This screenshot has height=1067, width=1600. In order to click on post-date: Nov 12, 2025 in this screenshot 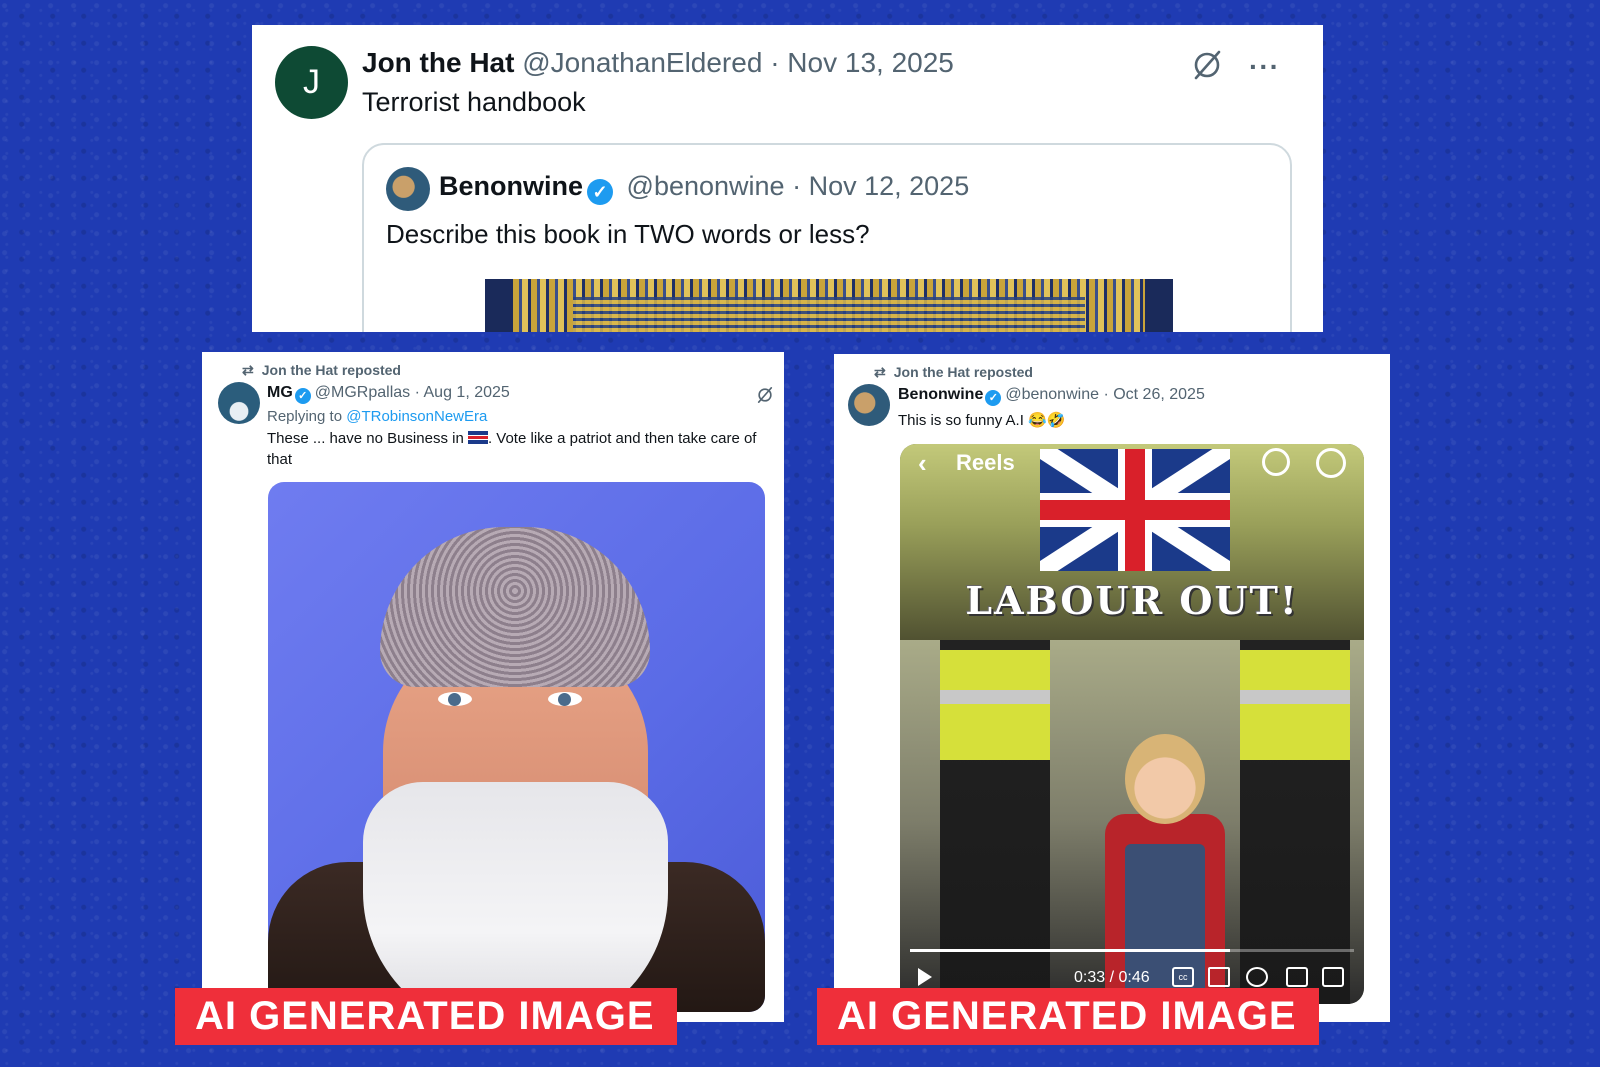, I will do `click(889, 186)`.